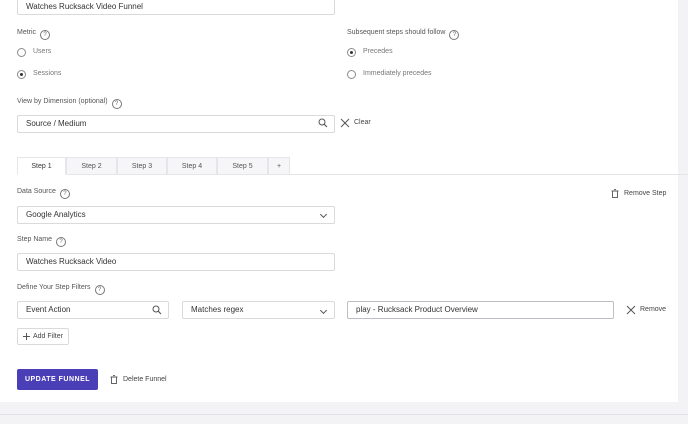 This screenshot has width=688, height=424. I want to click on clear-dimension-button: Clear, so click(357, 124).